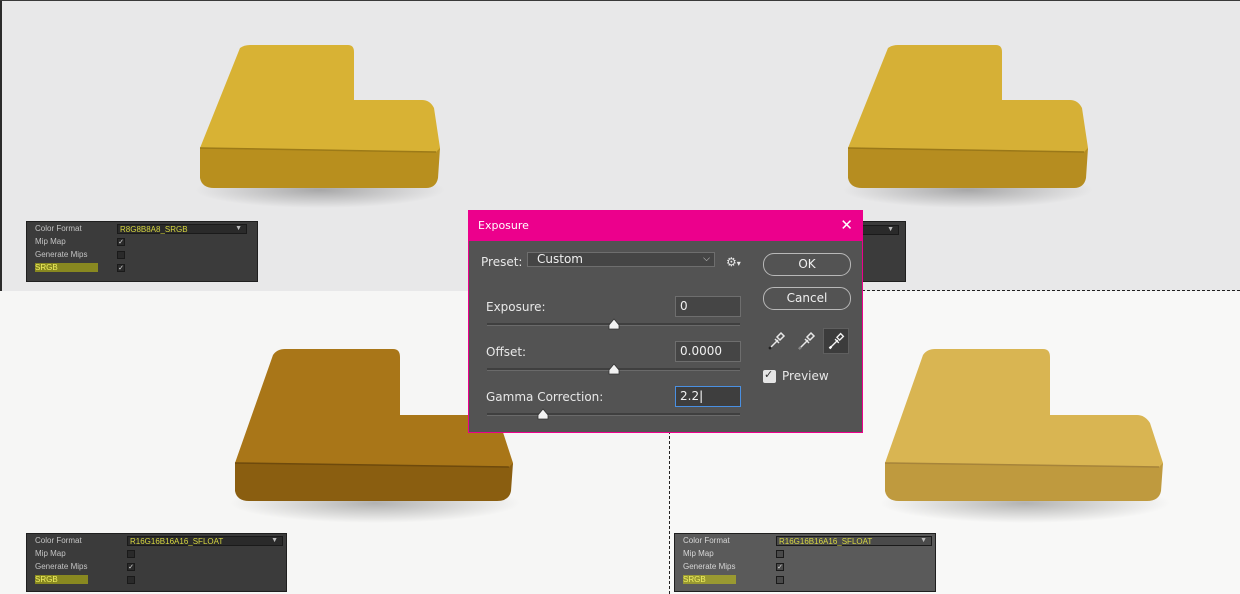 The image size is (1240, 594). What do you see at coordinates (968, 126) in the screenshot?
I see `sofa-top-right` at bounding box center [968, 126].